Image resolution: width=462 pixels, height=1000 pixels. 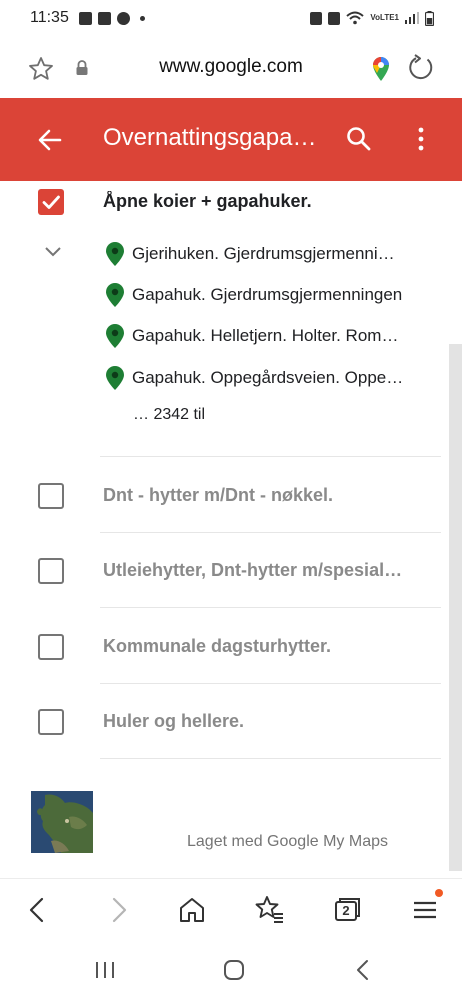 I want to click on wifi-icon, so click(x=355, y=18).